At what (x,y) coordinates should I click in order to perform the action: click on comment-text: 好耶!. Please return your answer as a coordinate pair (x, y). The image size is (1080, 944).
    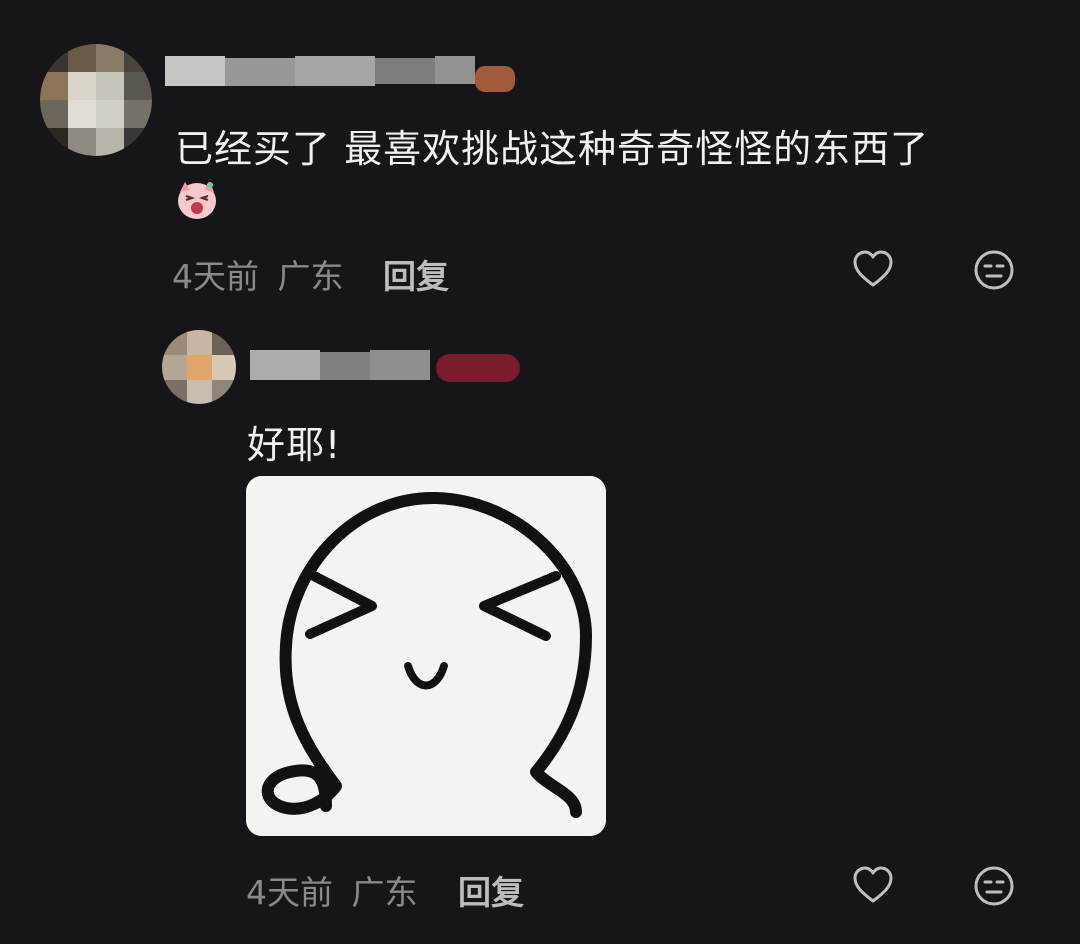
    Looking at the image, I should click on (294, 445).